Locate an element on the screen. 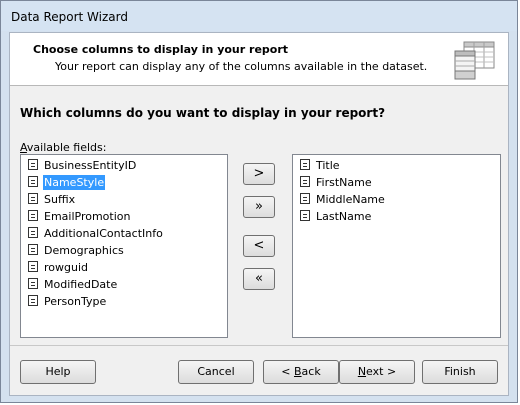  list-item: BusinessEntityID is located at coordinates (124, 165).